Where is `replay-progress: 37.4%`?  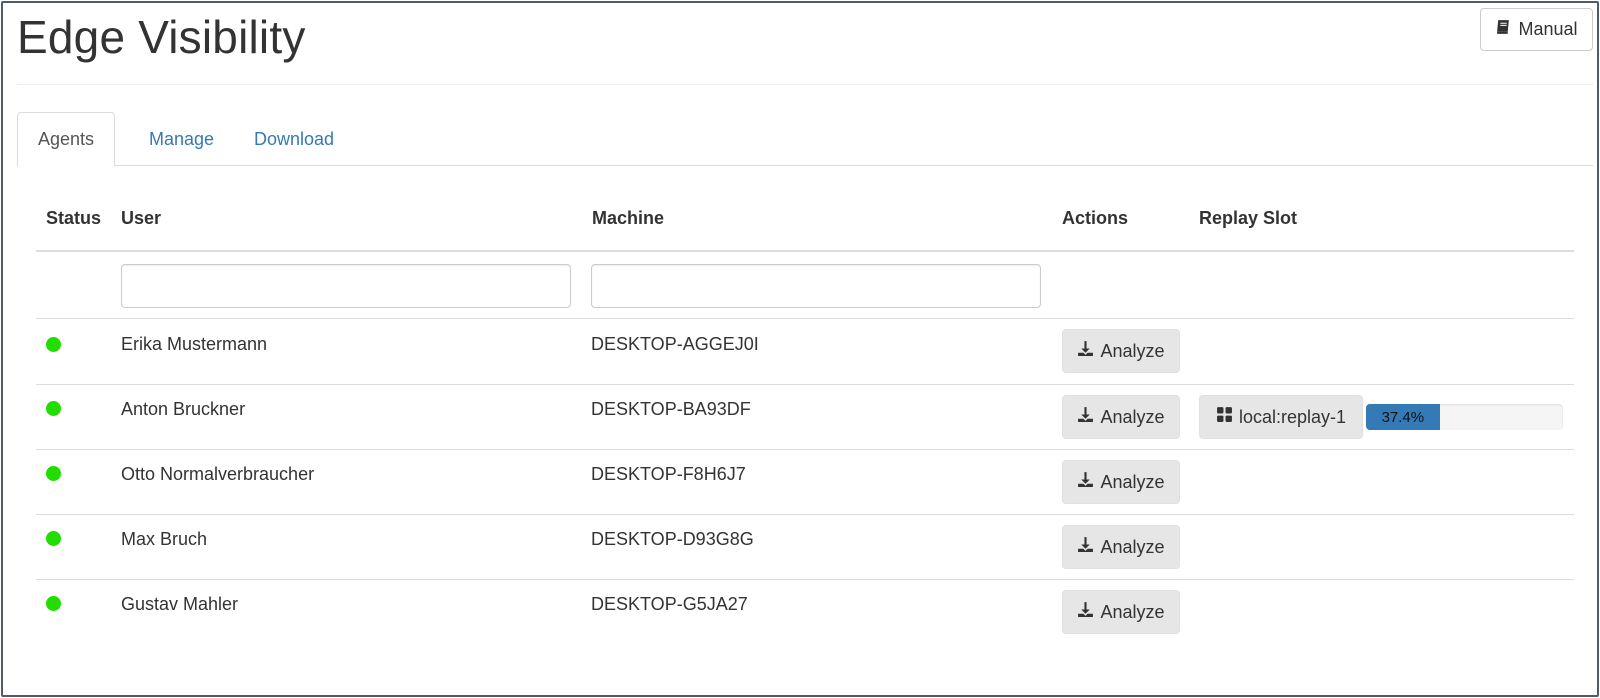 replay-progress: 37.4% is located at coordinates (1464, 417).